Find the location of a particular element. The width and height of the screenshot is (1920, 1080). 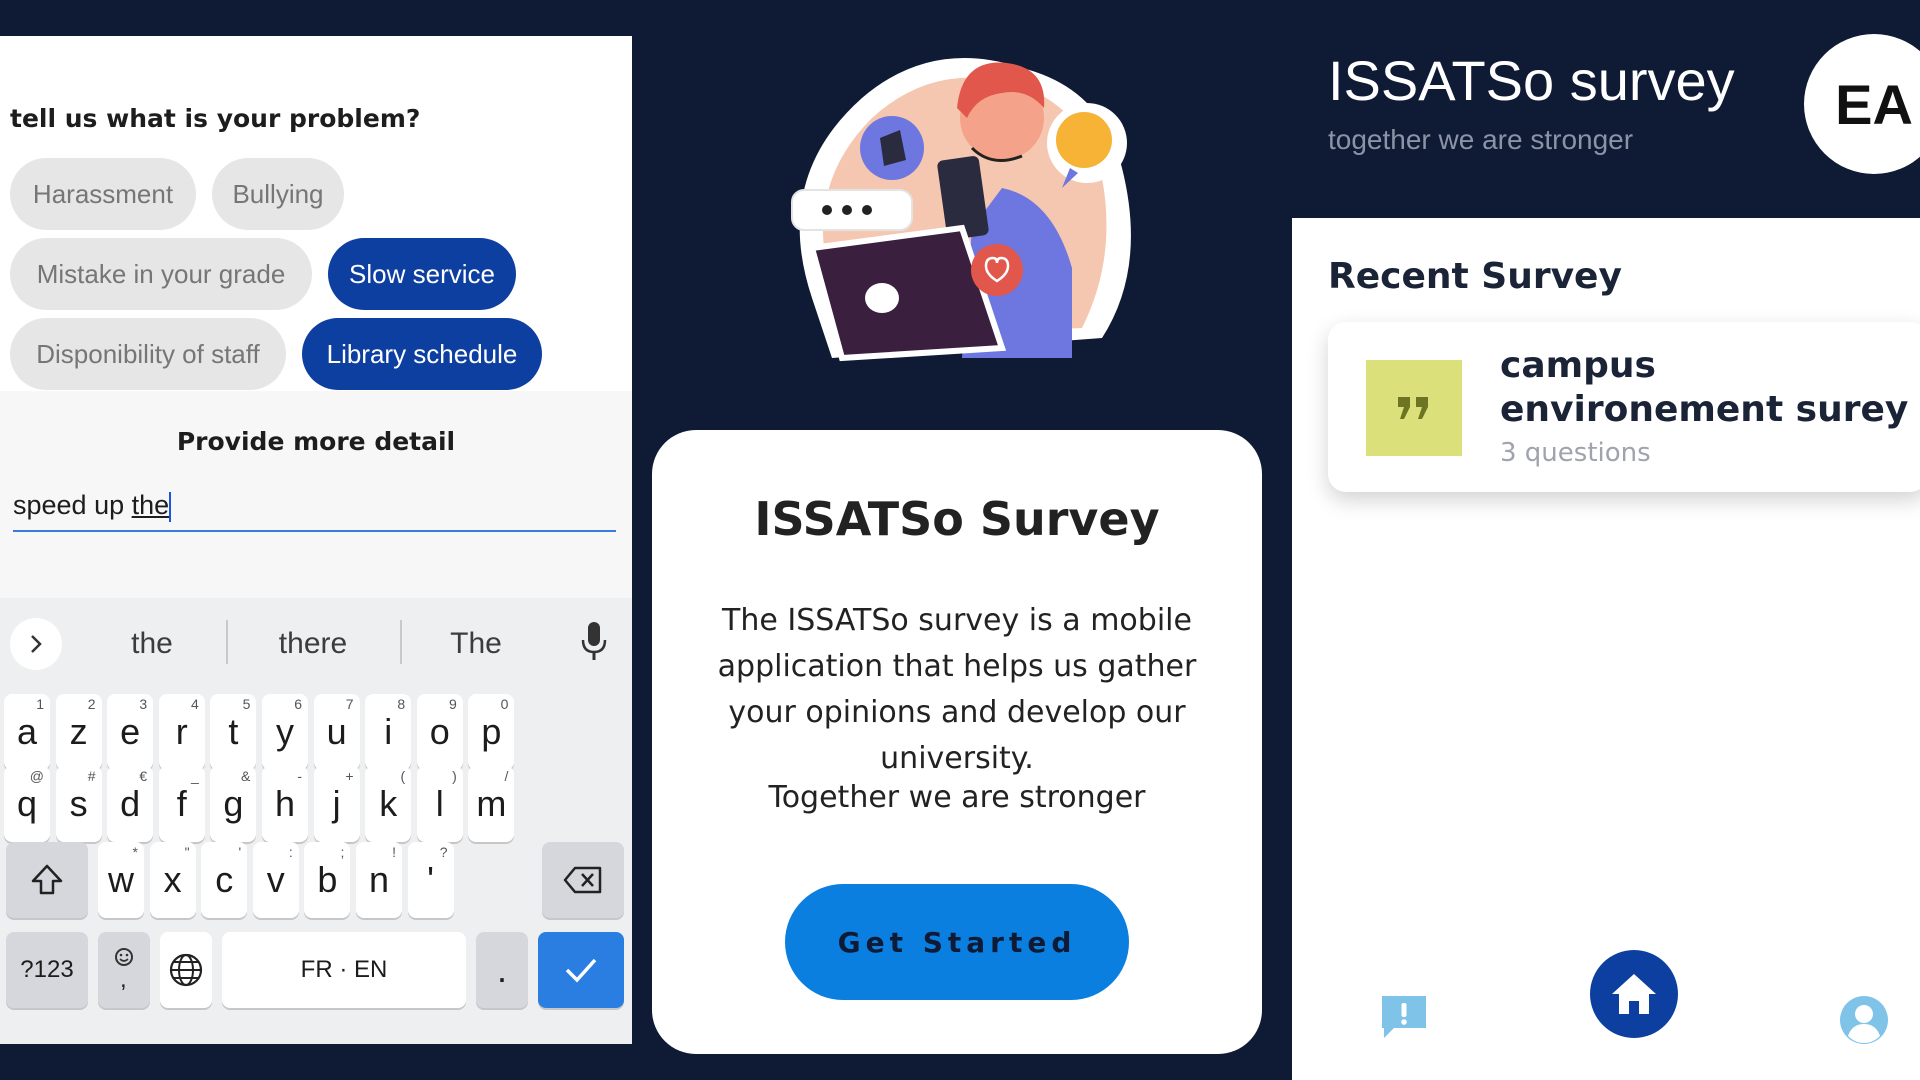

key-n: n! is located at coordinates (379, 880).